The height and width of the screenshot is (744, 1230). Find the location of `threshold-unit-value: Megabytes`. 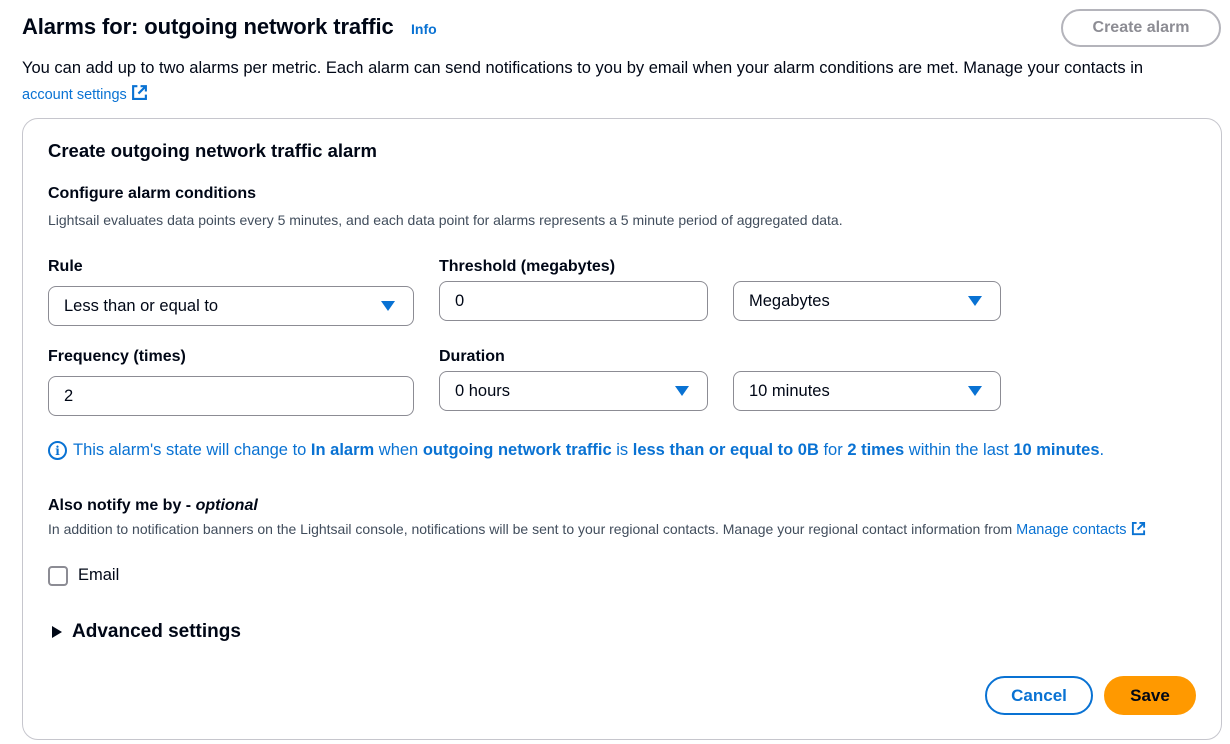

threshold-unit-value: Megabytes is located at coordinates (789, 300).